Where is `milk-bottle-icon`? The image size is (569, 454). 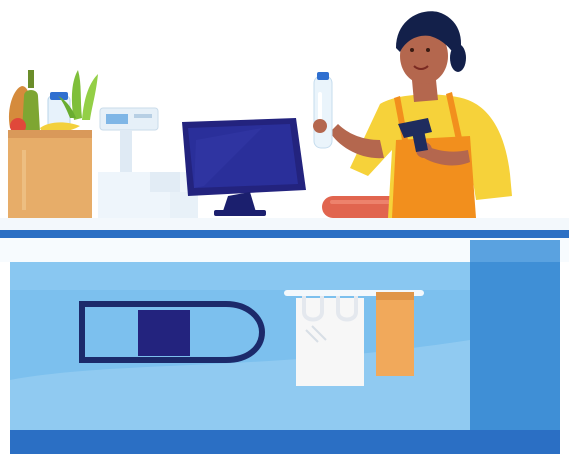 milk-bottle-icon is located at coordinates (323, 110).